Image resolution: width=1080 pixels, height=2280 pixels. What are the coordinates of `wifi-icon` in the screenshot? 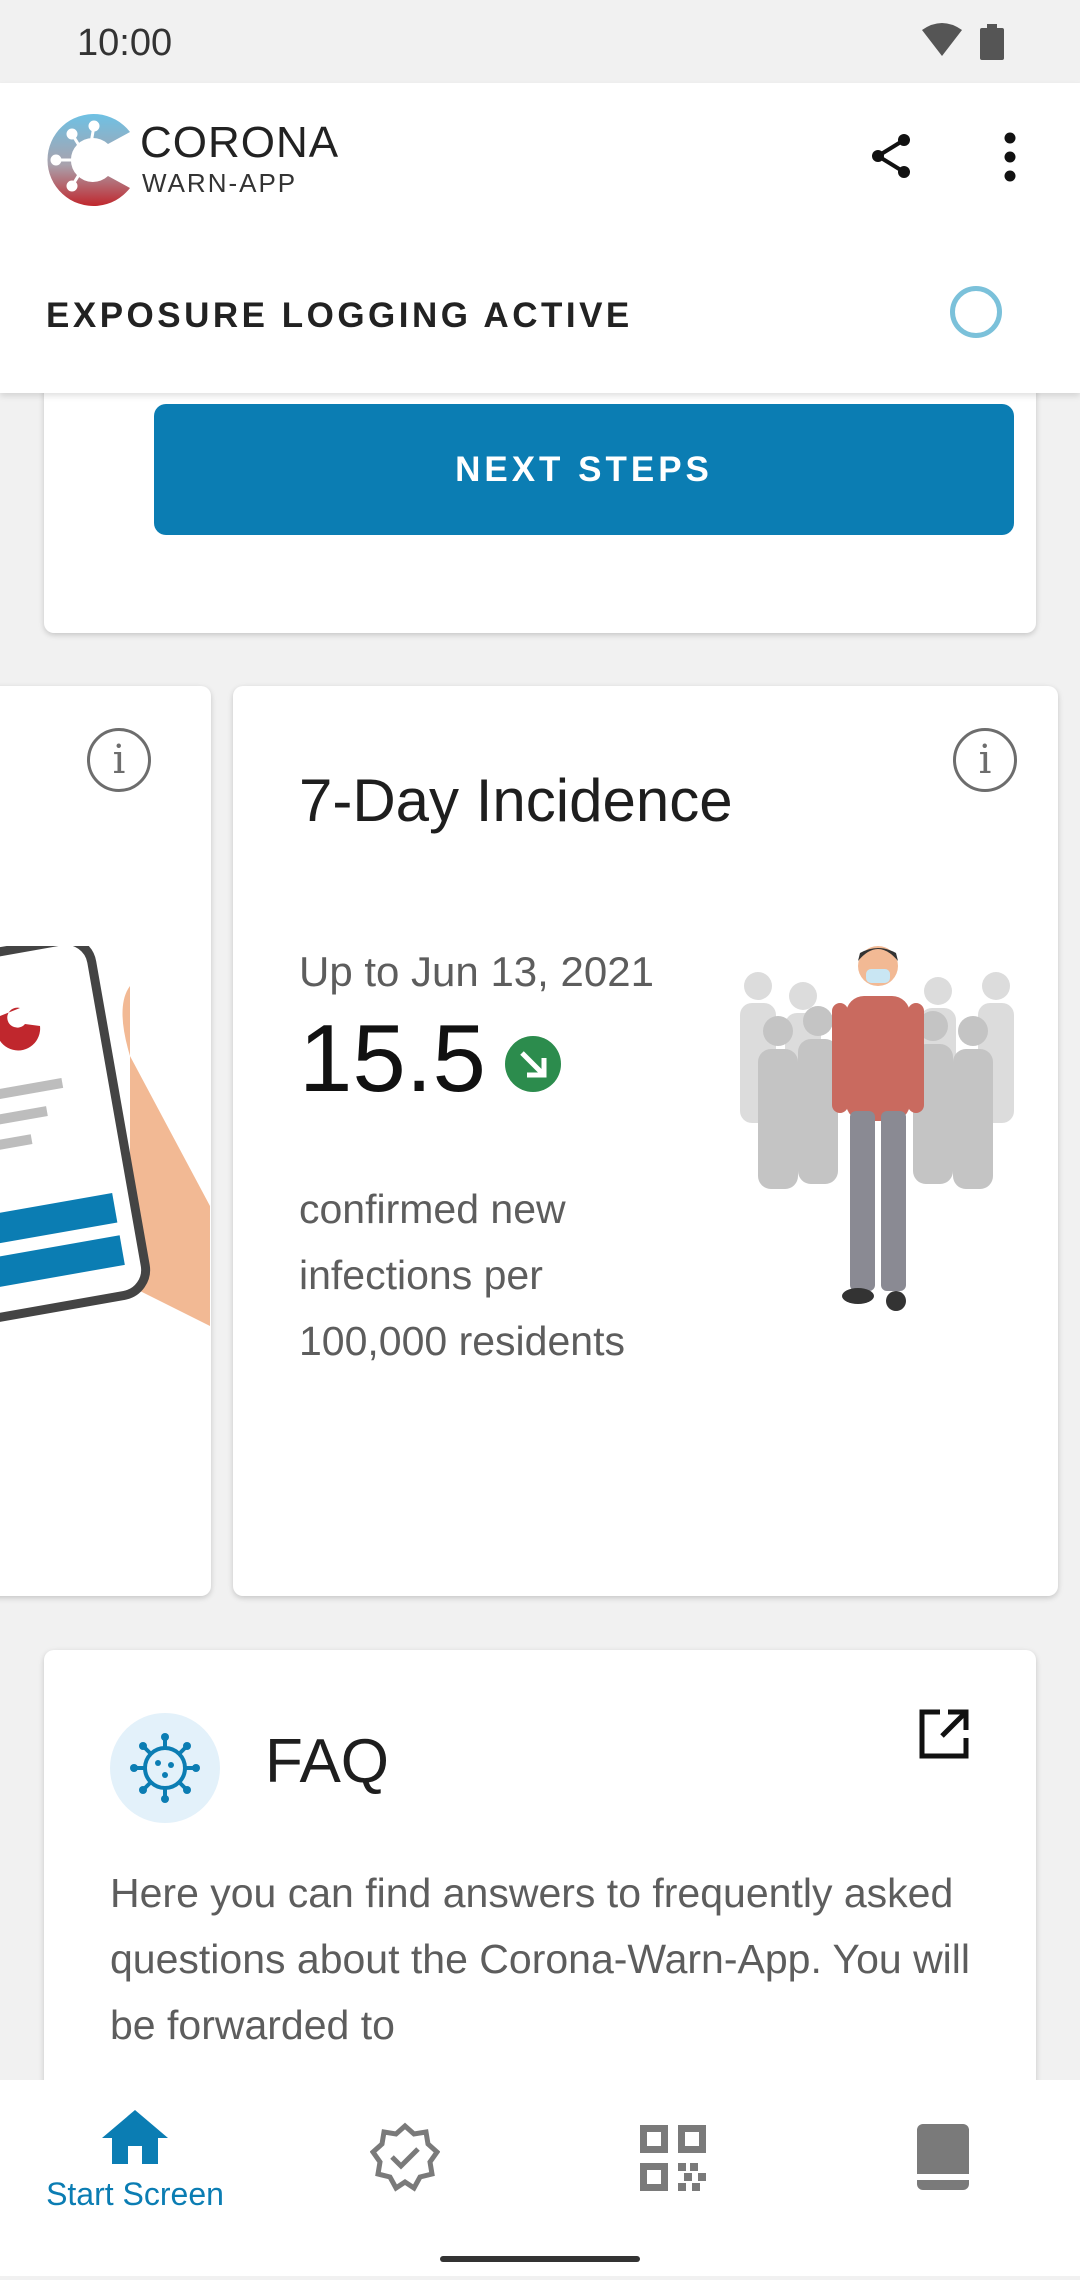 It's located at (942, 42).